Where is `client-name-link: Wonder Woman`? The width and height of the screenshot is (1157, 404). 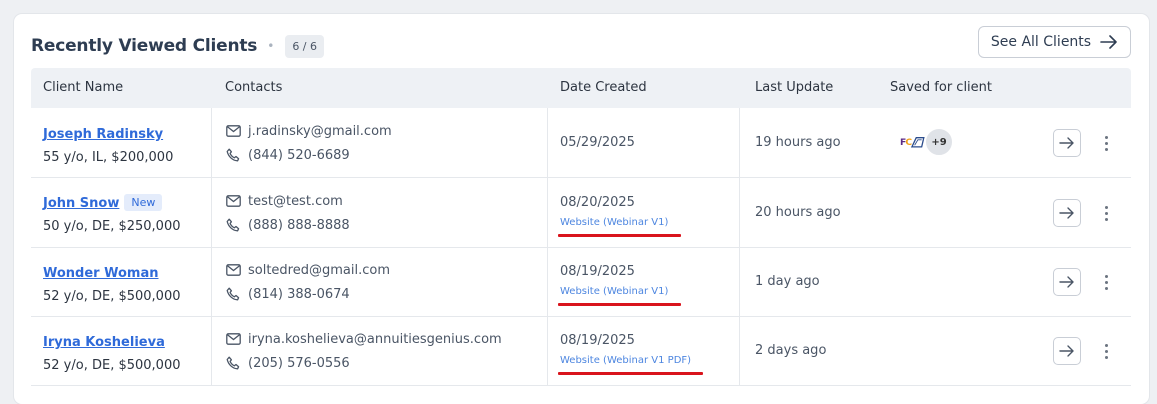 client-name-link: Wonder Woman is located at coordinates (101, 273).